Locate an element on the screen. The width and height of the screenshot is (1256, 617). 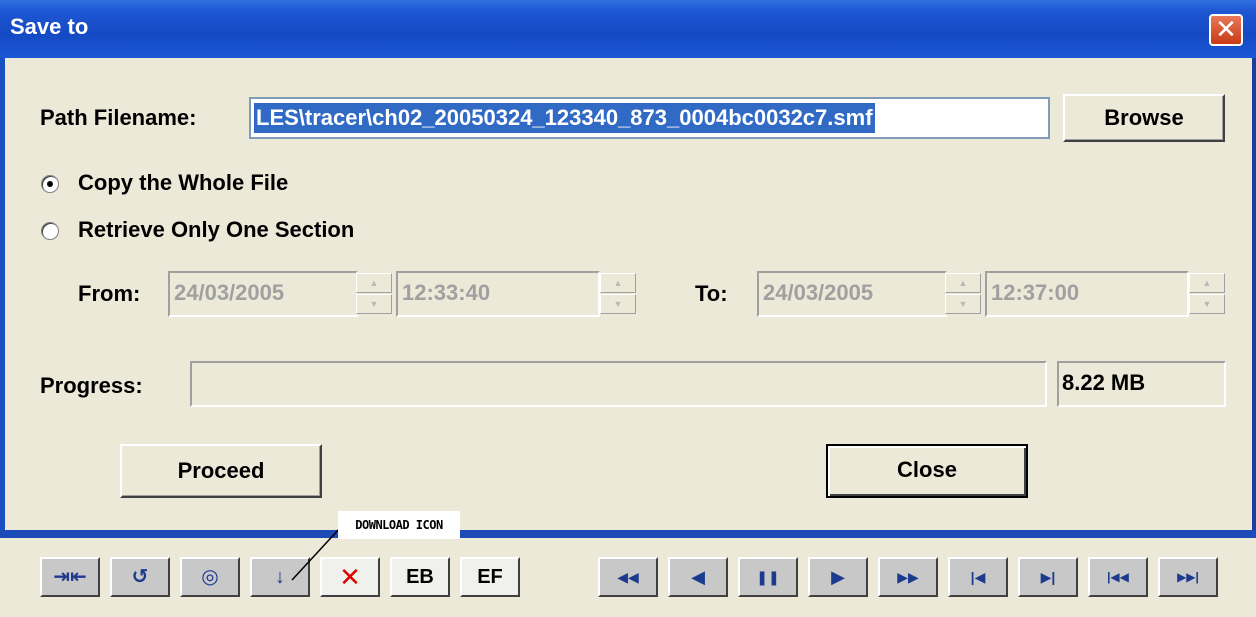
download-button: ↓ is located at coordinates (280, 577).